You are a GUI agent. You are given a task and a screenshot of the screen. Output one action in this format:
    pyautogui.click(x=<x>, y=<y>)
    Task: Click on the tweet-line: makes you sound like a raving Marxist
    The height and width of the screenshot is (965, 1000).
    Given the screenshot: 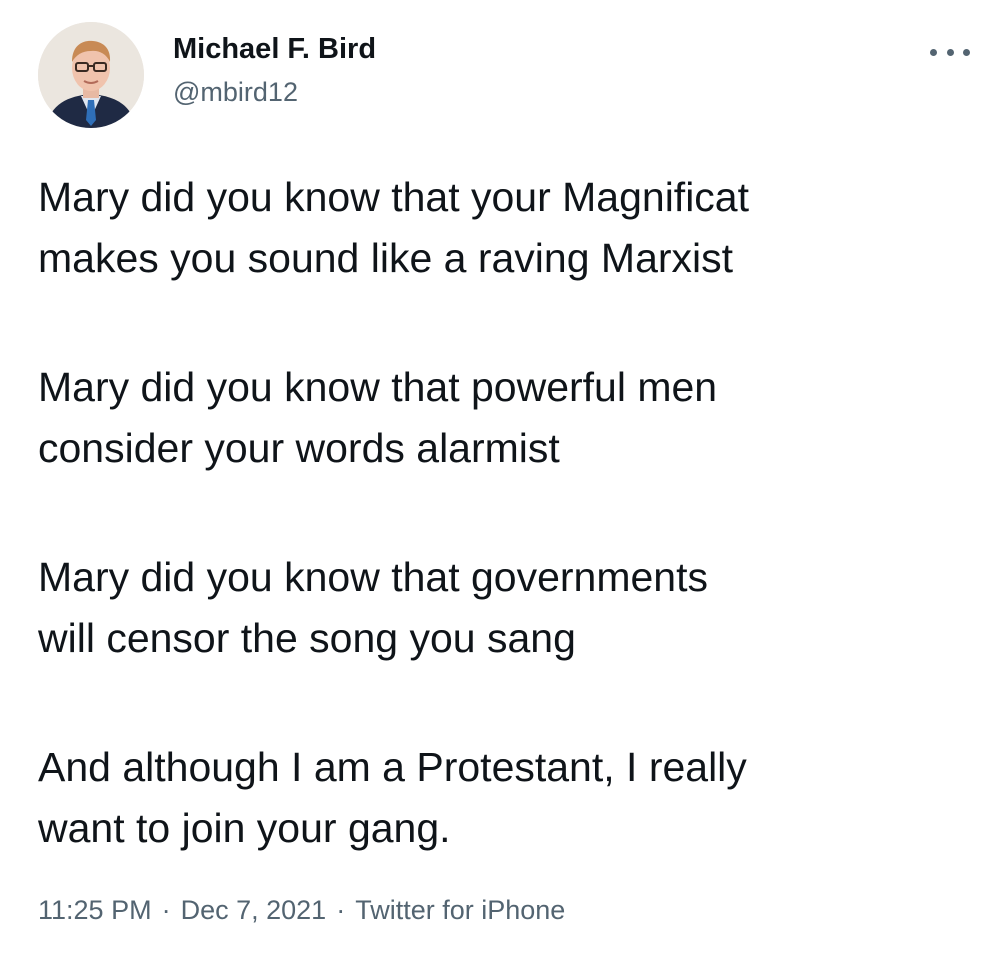 What is the action you would take?
    pyautogui.click(x=386, y=258)
    